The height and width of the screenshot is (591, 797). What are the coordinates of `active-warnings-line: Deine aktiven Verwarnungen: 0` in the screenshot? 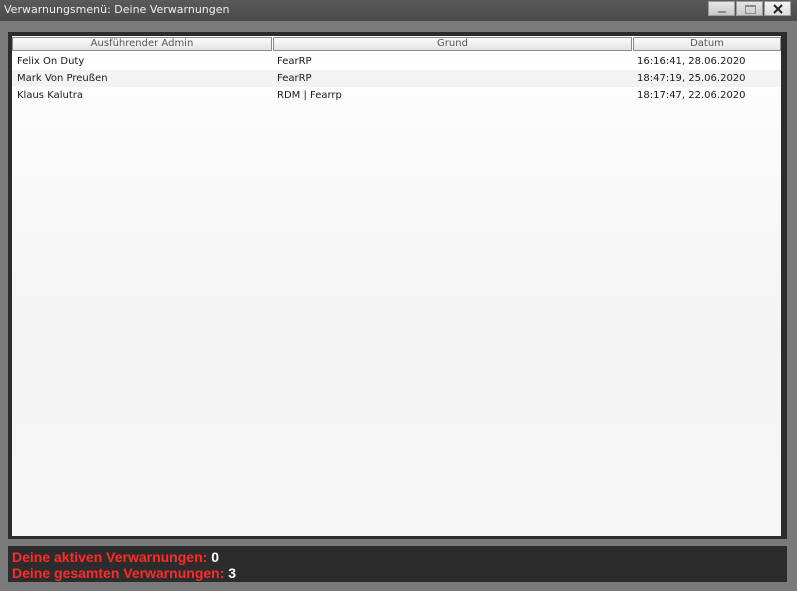 It's located at (115, 557).